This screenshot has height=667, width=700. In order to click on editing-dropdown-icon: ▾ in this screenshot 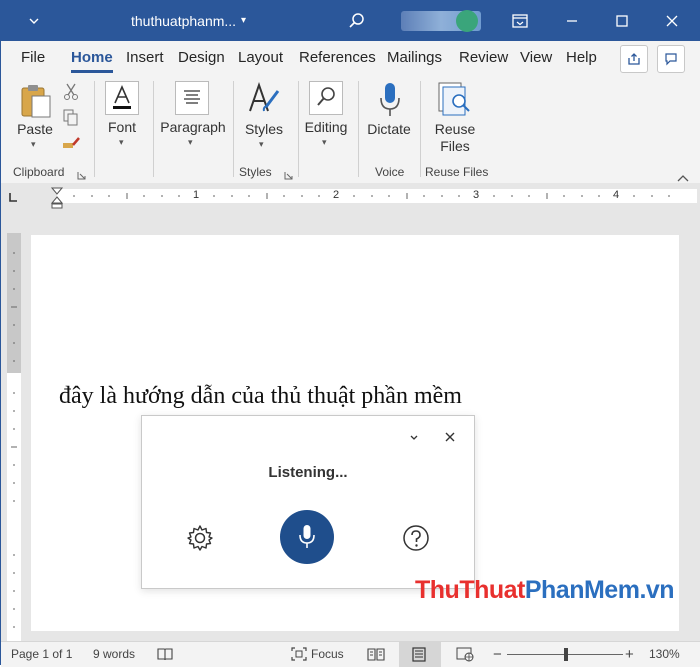, I will do `click(324, 142)`.